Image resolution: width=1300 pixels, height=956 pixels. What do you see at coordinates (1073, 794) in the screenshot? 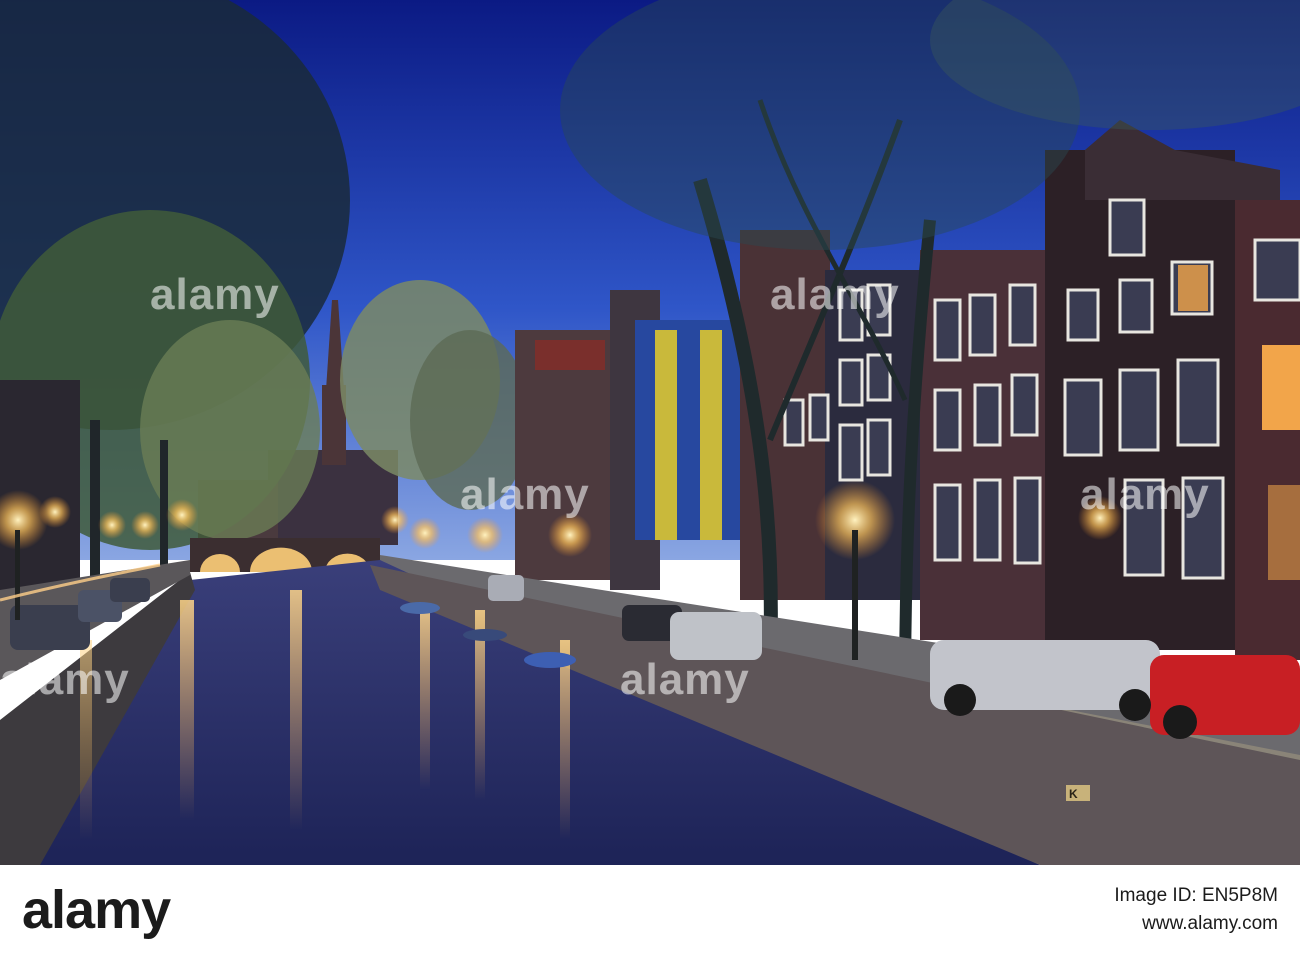
I see `quay-sign-text: K` at bounding box center [1073, 794].